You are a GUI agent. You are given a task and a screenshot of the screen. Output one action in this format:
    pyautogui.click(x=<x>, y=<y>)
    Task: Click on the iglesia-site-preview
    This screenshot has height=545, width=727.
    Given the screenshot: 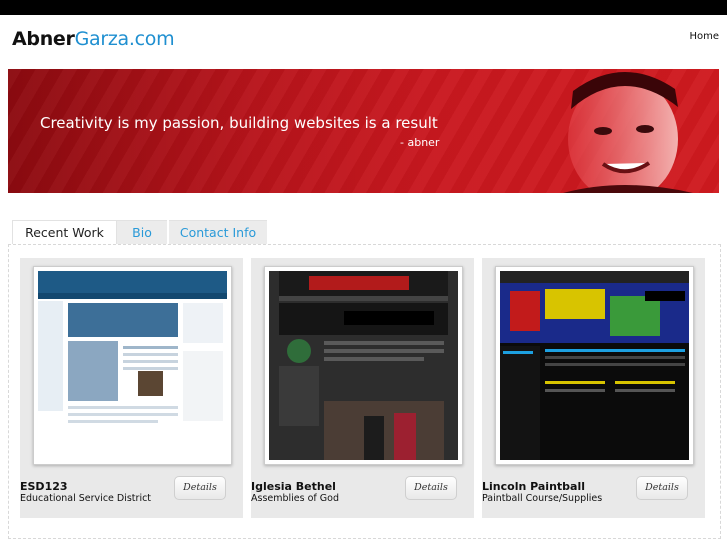 What is the action you would take?
    pyautogui.click(x=363, y=365)
    